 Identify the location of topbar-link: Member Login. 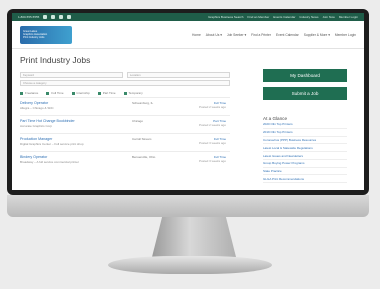
(348, 17).